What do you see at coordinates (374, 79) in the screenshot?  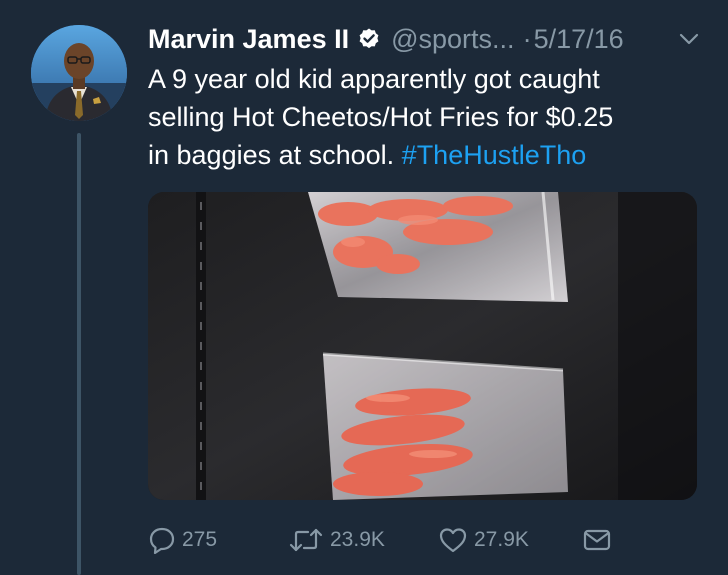 I see `tweet-text-line: A 9 year old kid apparently got caught` at bounding box center [374, 79].